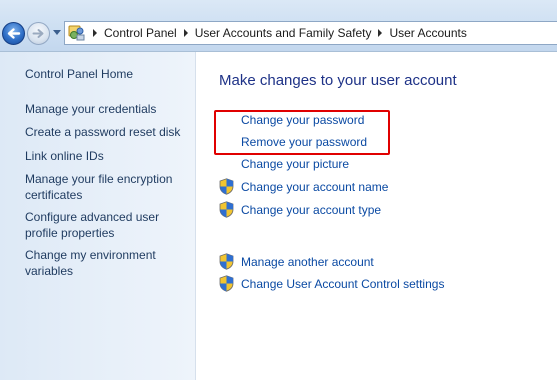  I want to click on control-panel-home-link: Control Panel Home, so click(107, 74).